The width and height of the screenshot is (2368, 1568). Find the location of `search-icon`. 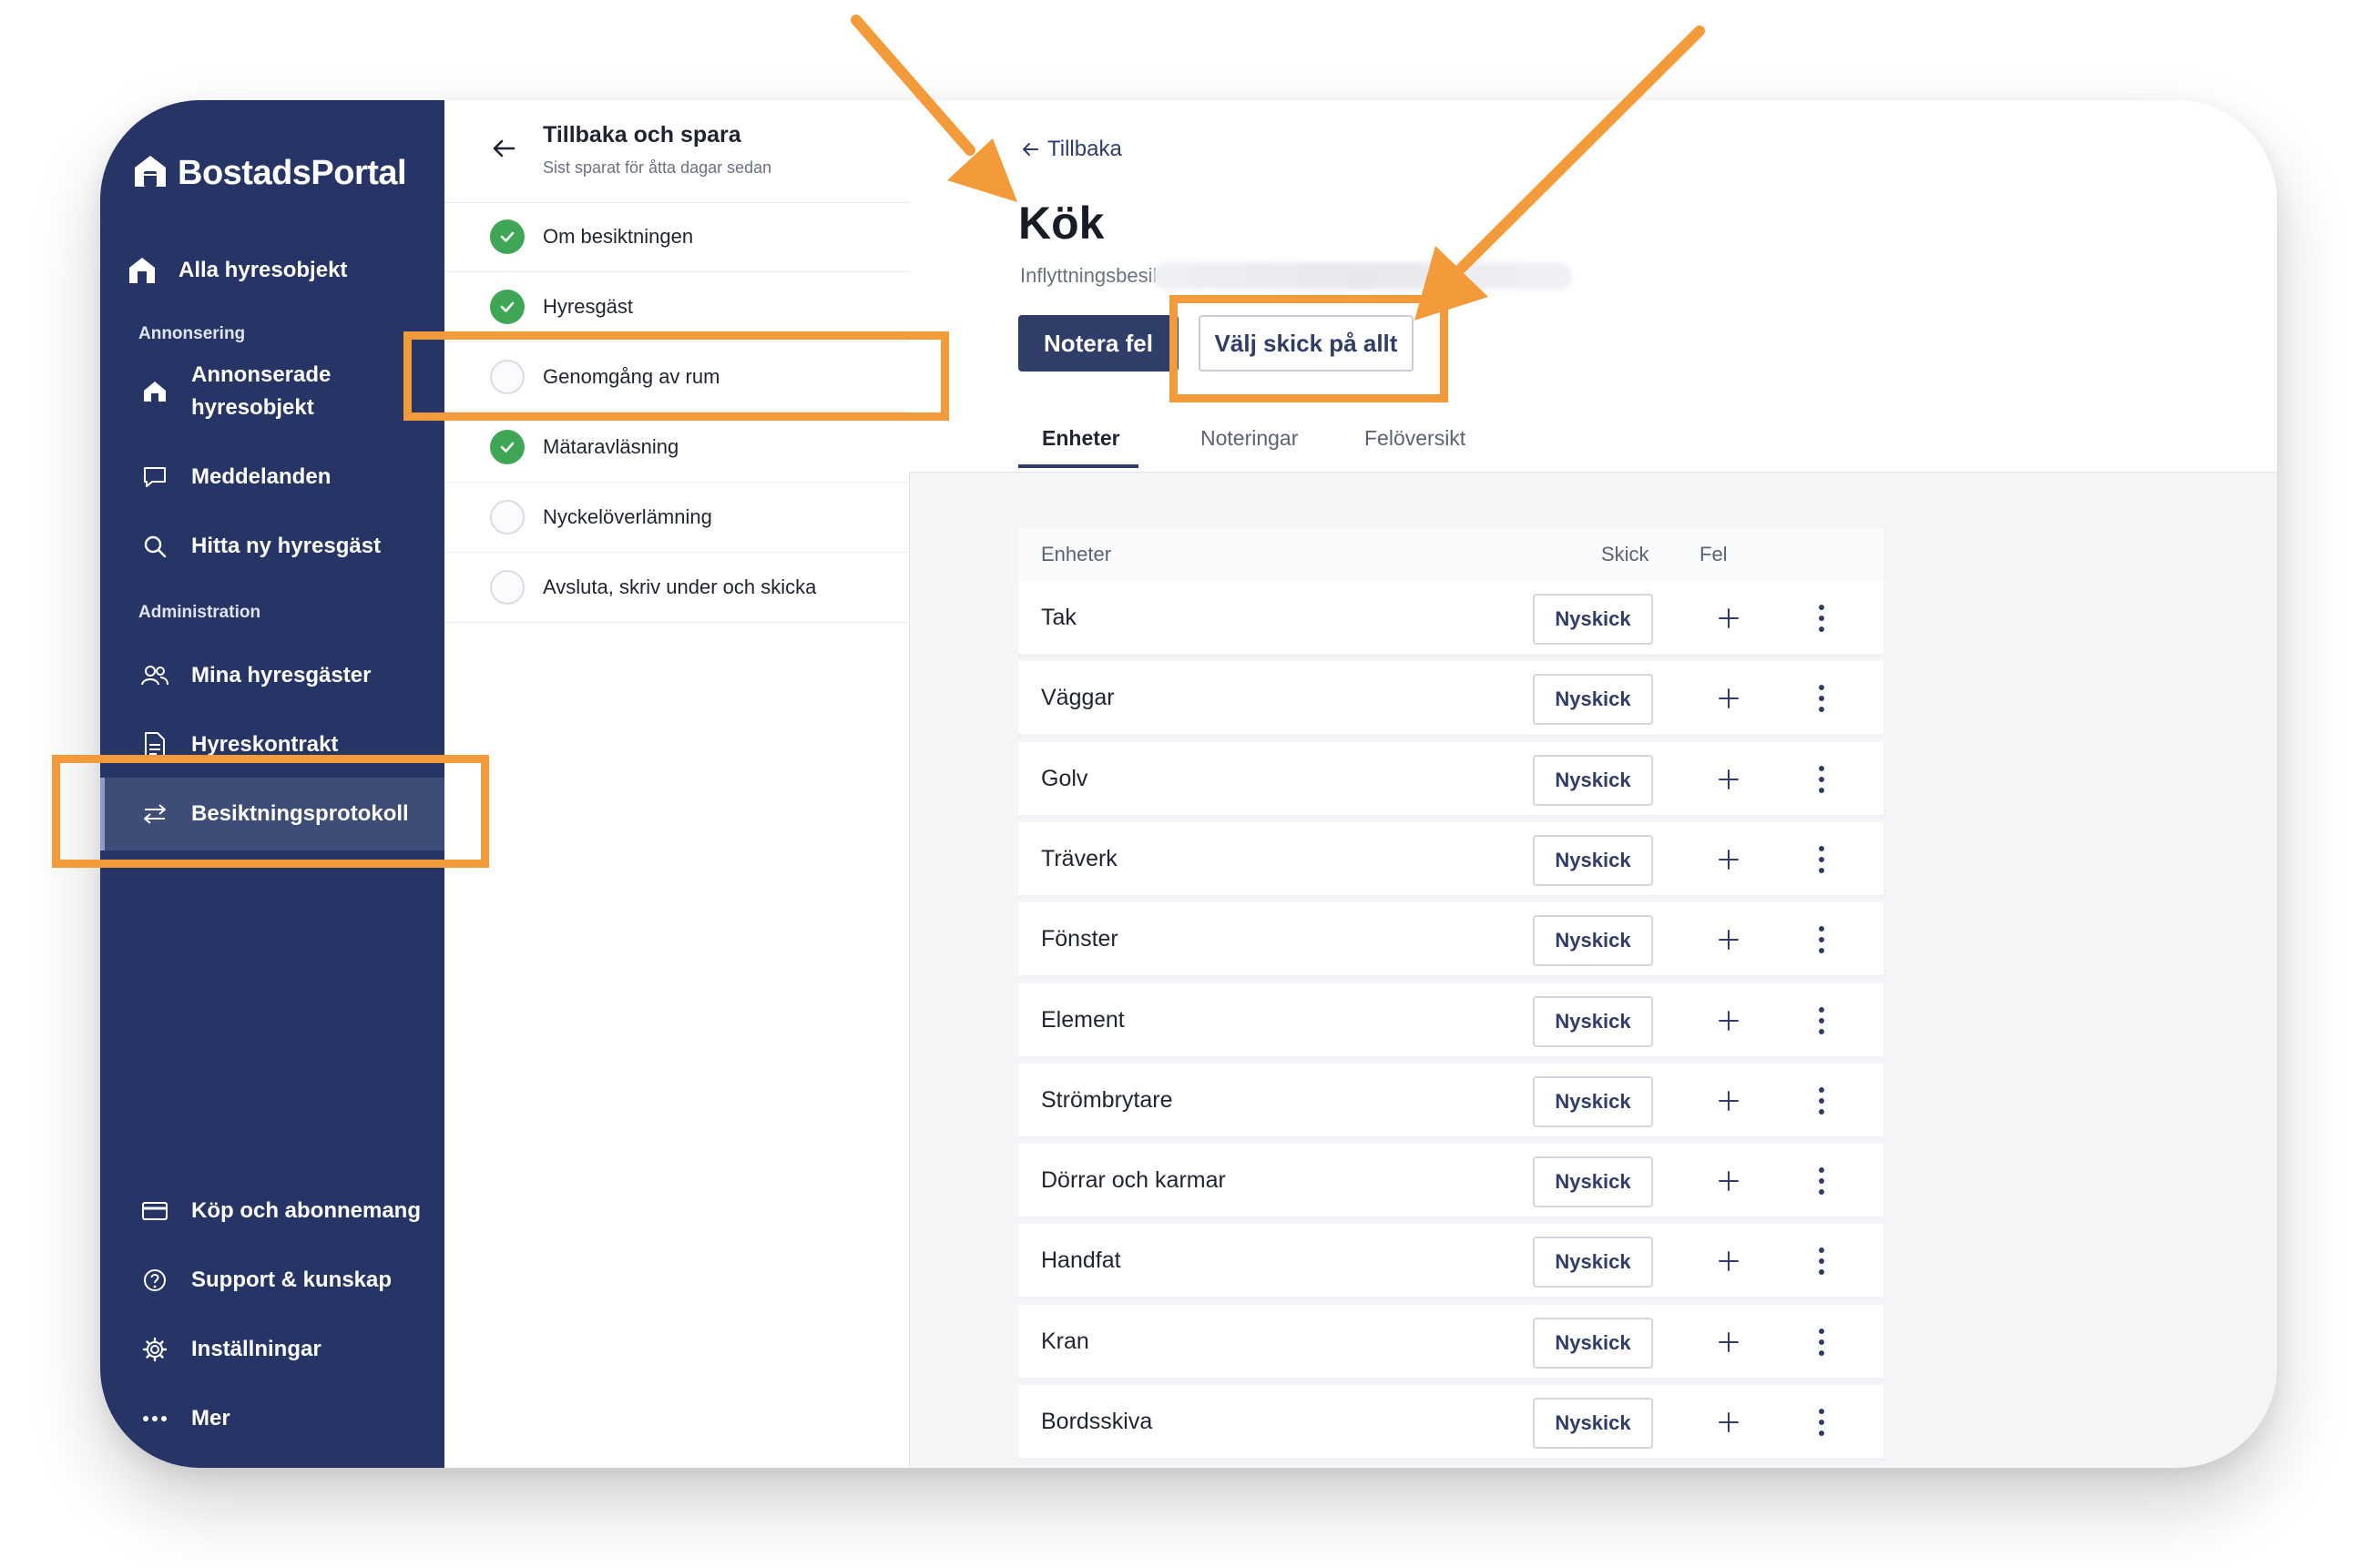

search-icon is located at coordinates (154, 546).